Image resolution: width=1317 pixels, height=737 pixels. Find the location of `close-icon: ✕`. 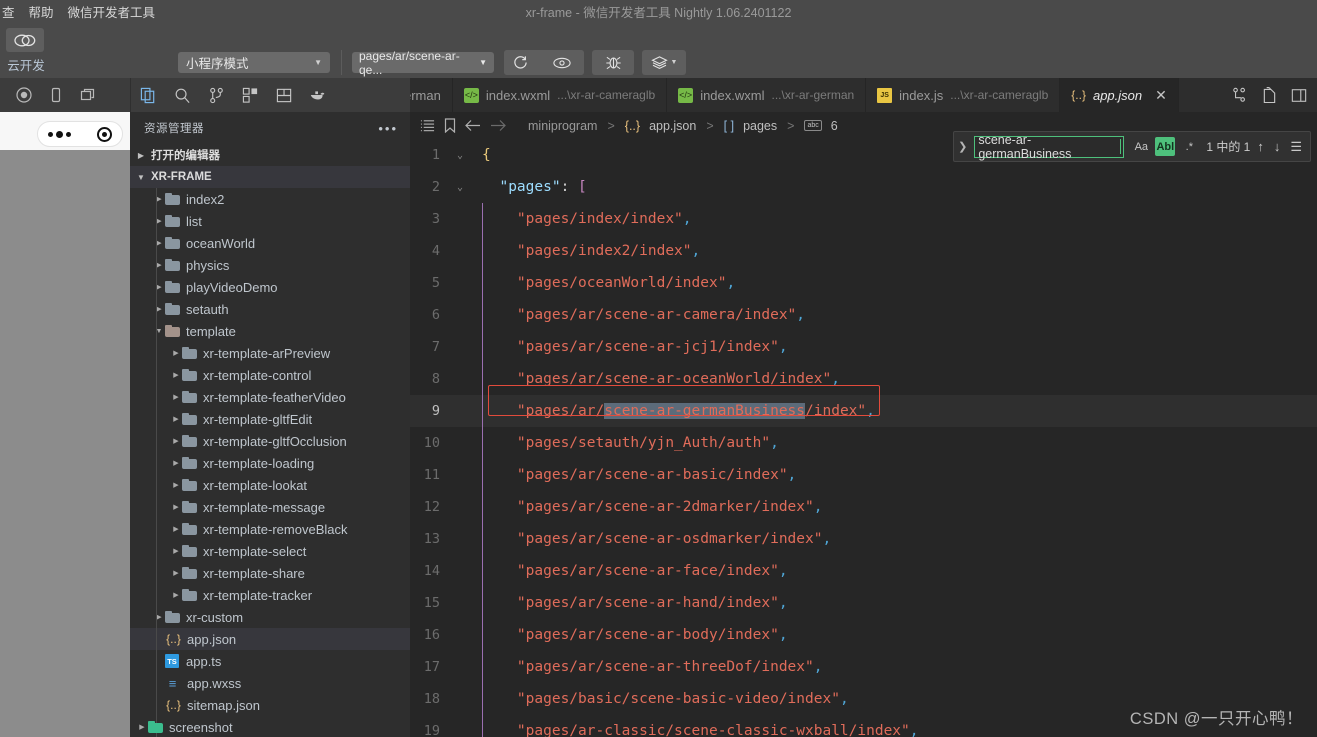

close-icon: ✕ is located at coordinates (1161, 95).